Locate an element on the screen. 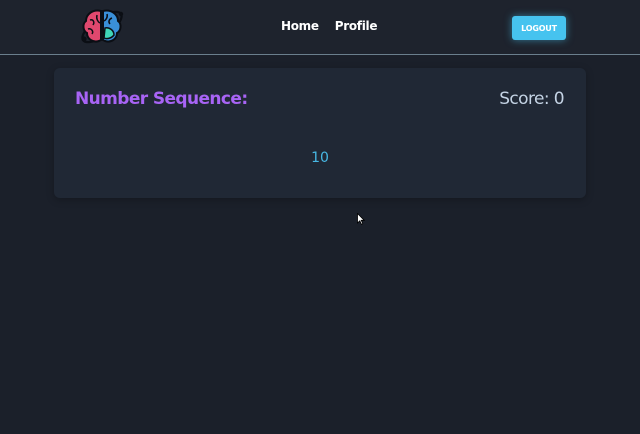 The height and width of the screenshot is (434, 640). score-value: 0 is located at coordinates (559, 99).